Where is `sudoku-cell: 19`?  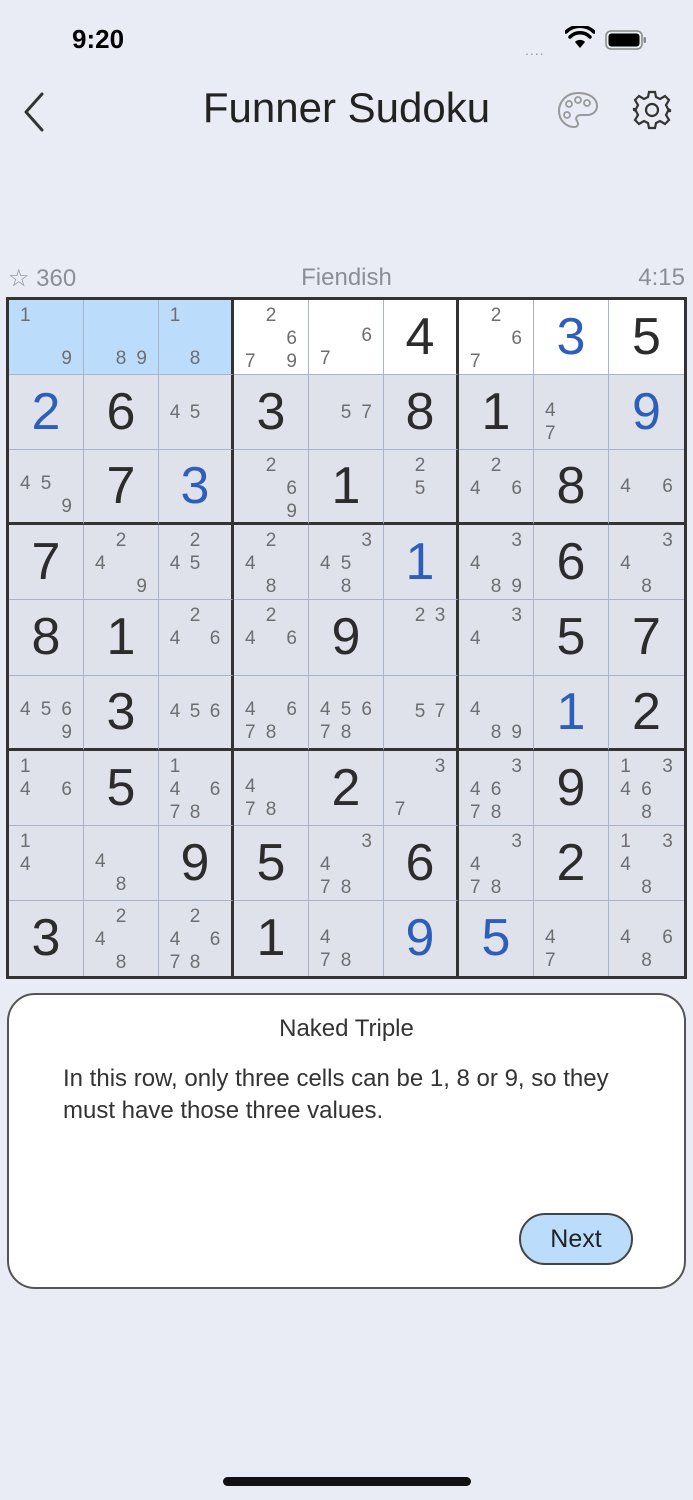 sudoku-cell: 19 is located at coordinates (46, 338).